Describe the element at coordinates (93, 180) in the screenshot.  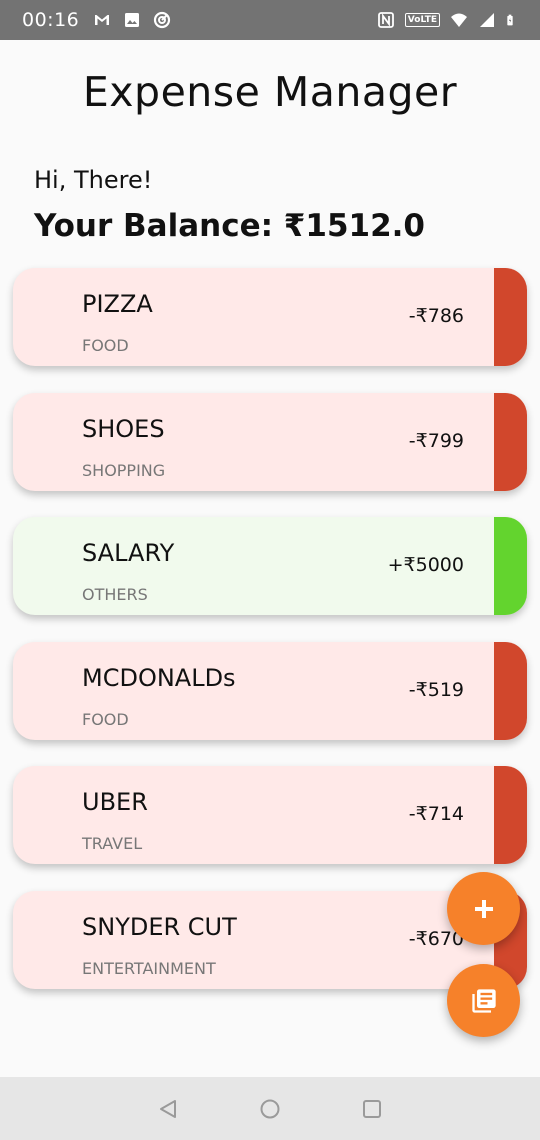
I see `greeting-text: Hi, There!` at that location.